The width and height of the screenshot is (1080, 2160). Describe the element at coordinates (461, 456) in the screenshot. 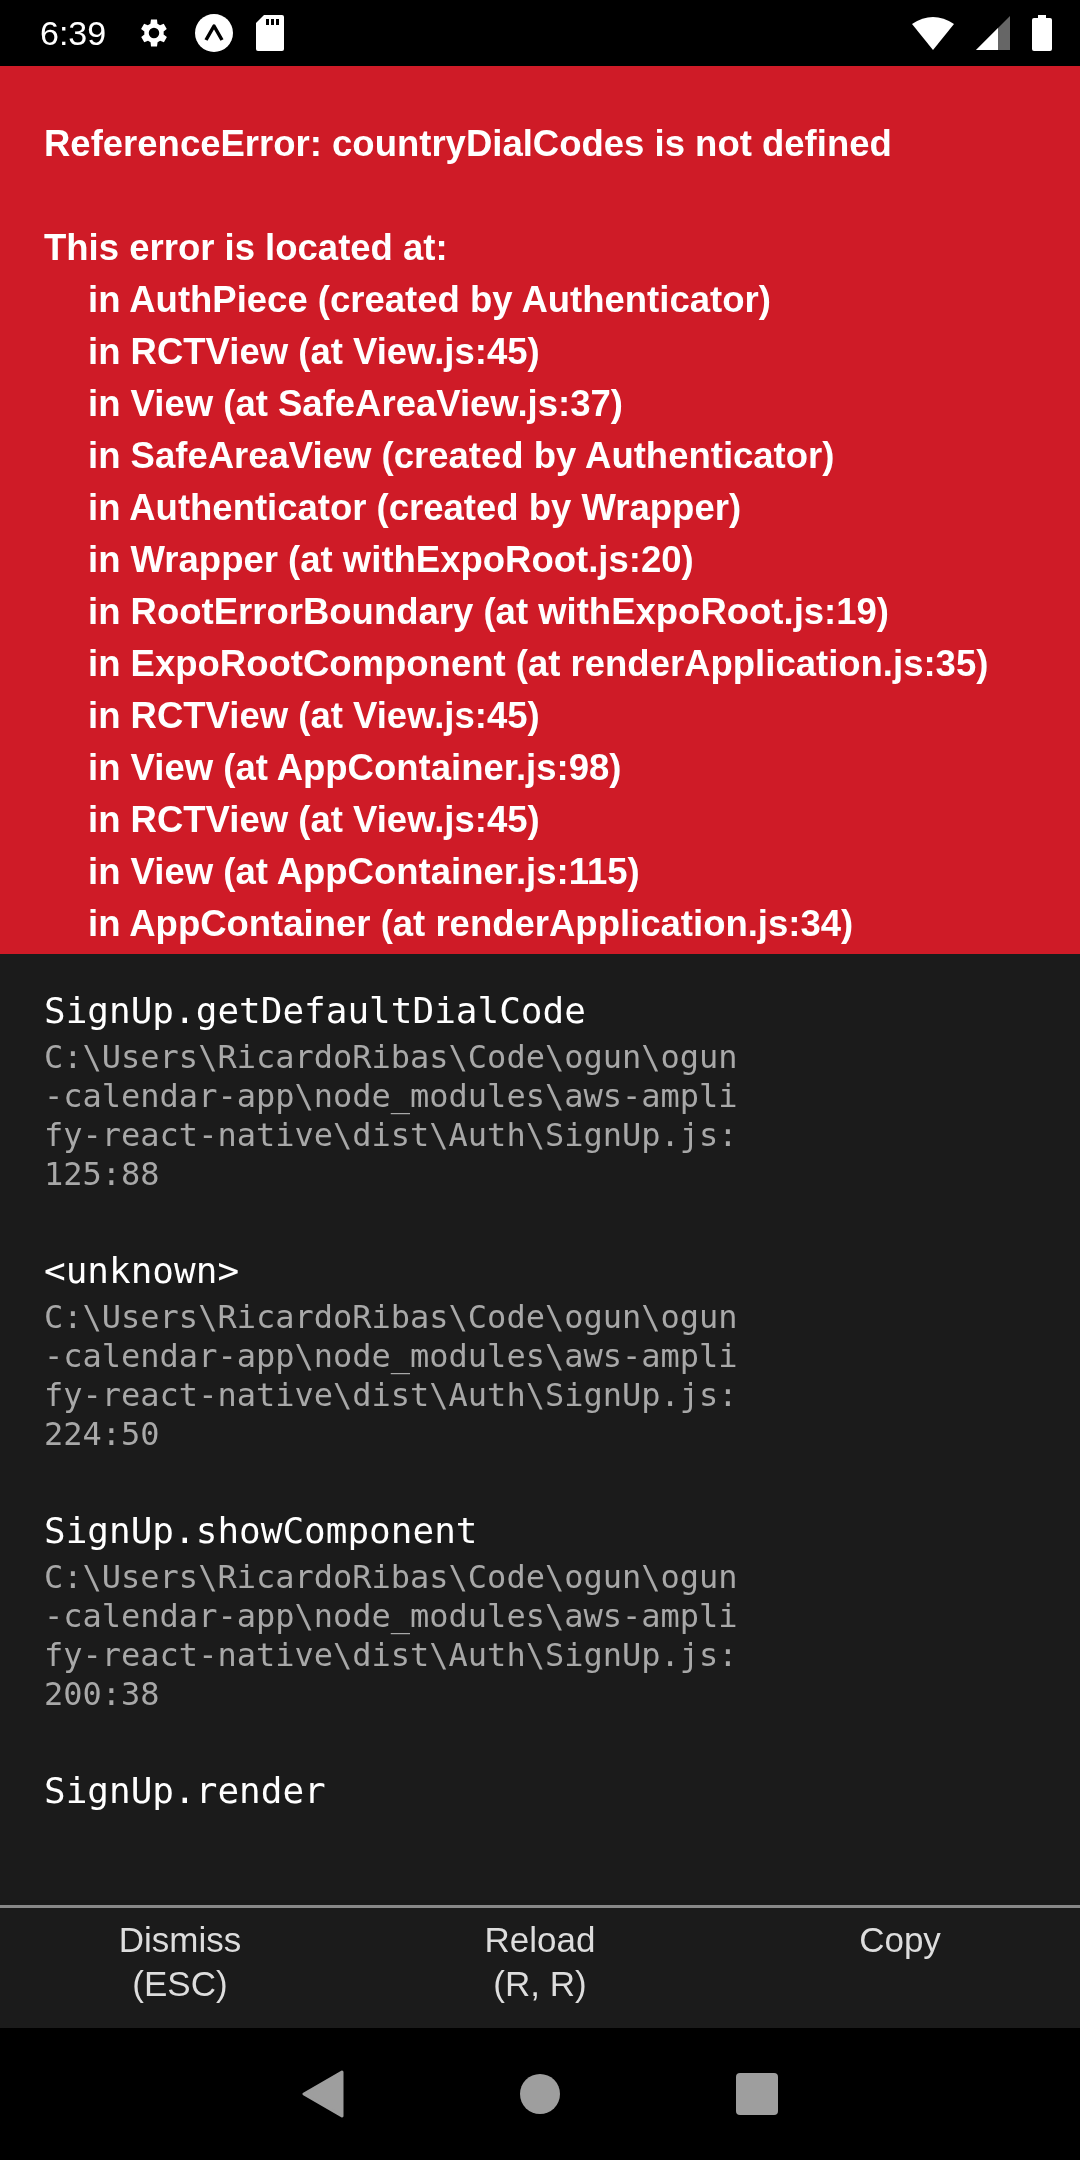

I see `component-stack-line: in SafeAreaView (created by Authenticator)` at that location.